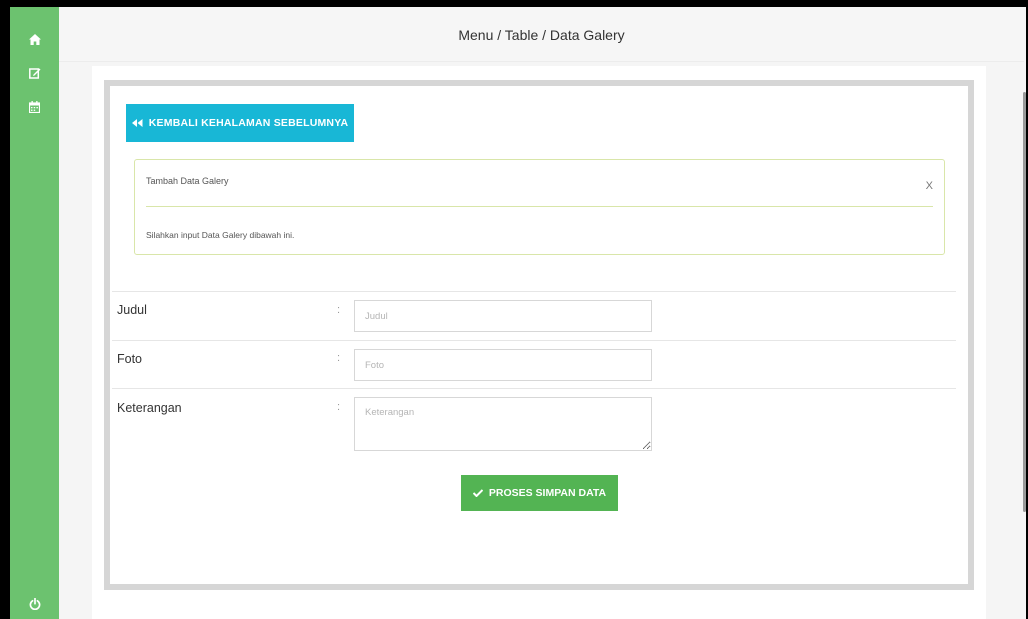 This screenshot has height=619, width=1028. Describe the element at coordinates (137, 123) in the screenshot. I see `double-left-arrow-icon` at that location.